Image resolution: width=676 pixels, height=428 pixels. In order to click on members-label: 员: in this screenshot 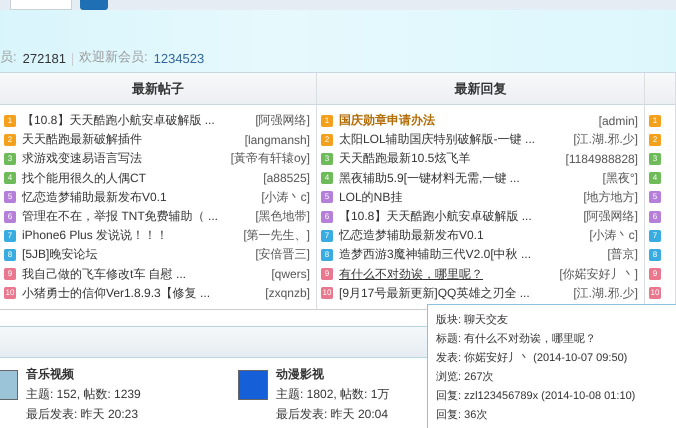, I will do `click(8, 57)`.